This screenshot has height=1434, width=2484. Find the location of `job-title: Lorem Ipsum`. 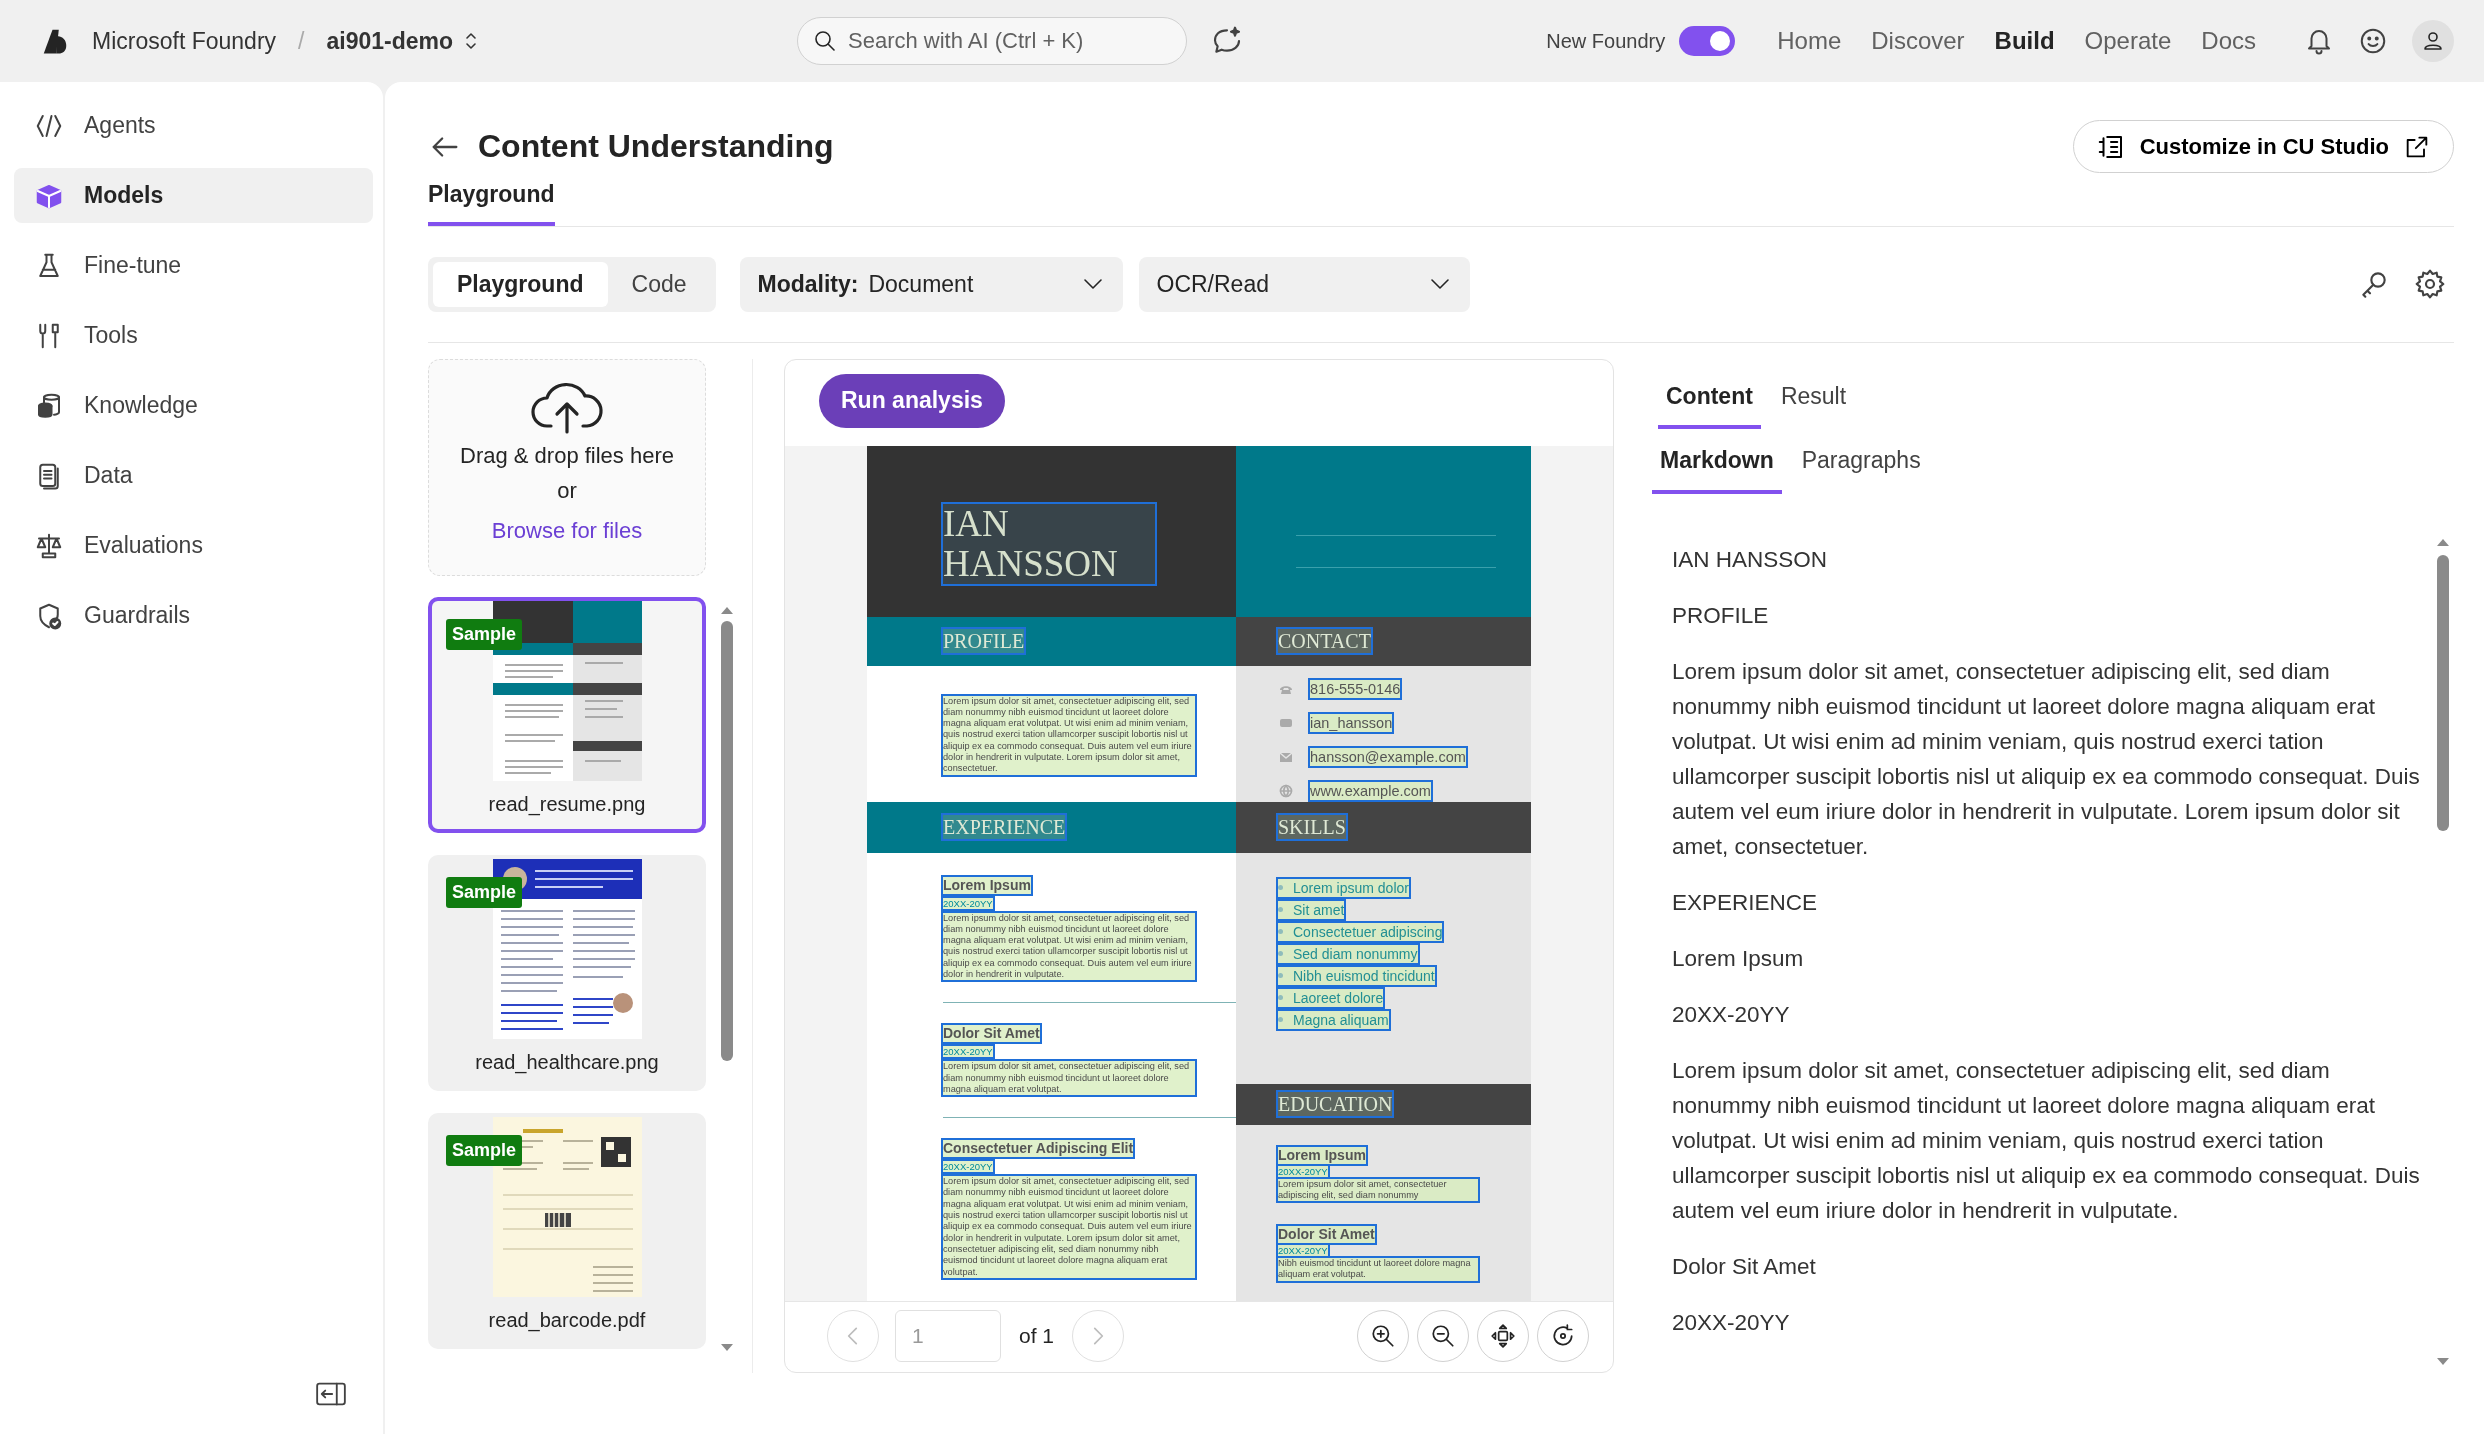

job-title: Lorem Ipsum is located at coordinates (987, 885).